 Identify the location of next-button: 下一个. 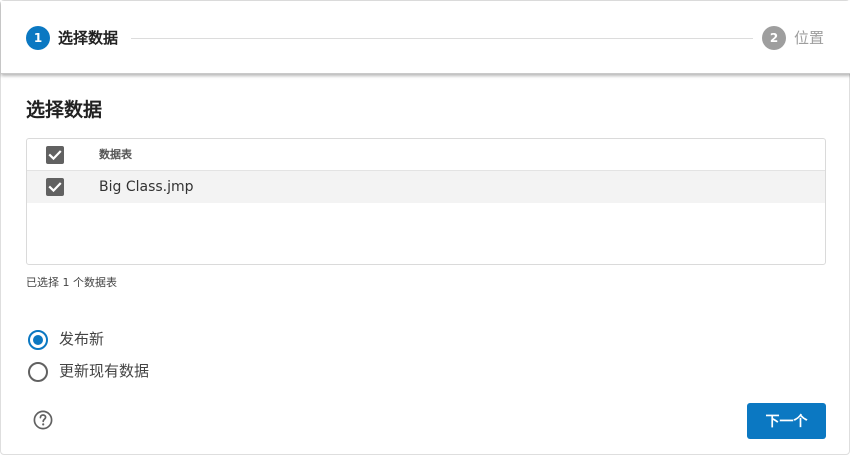
(786, 421).